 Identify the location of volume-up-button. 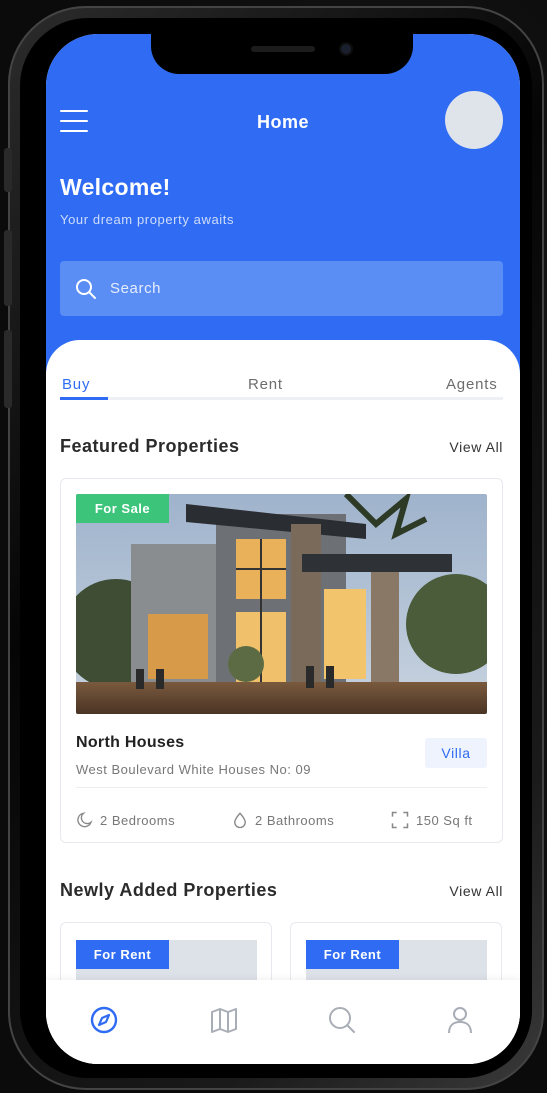
(8, 268).